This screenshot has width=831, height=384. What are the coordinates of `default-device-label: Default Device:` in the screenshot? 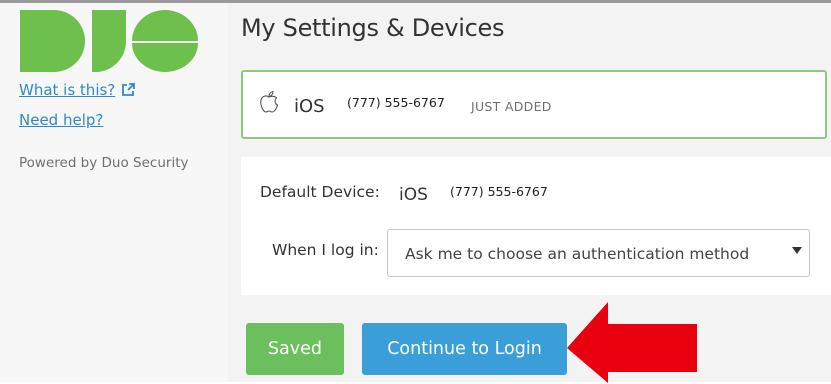 It's located at (320, 192).